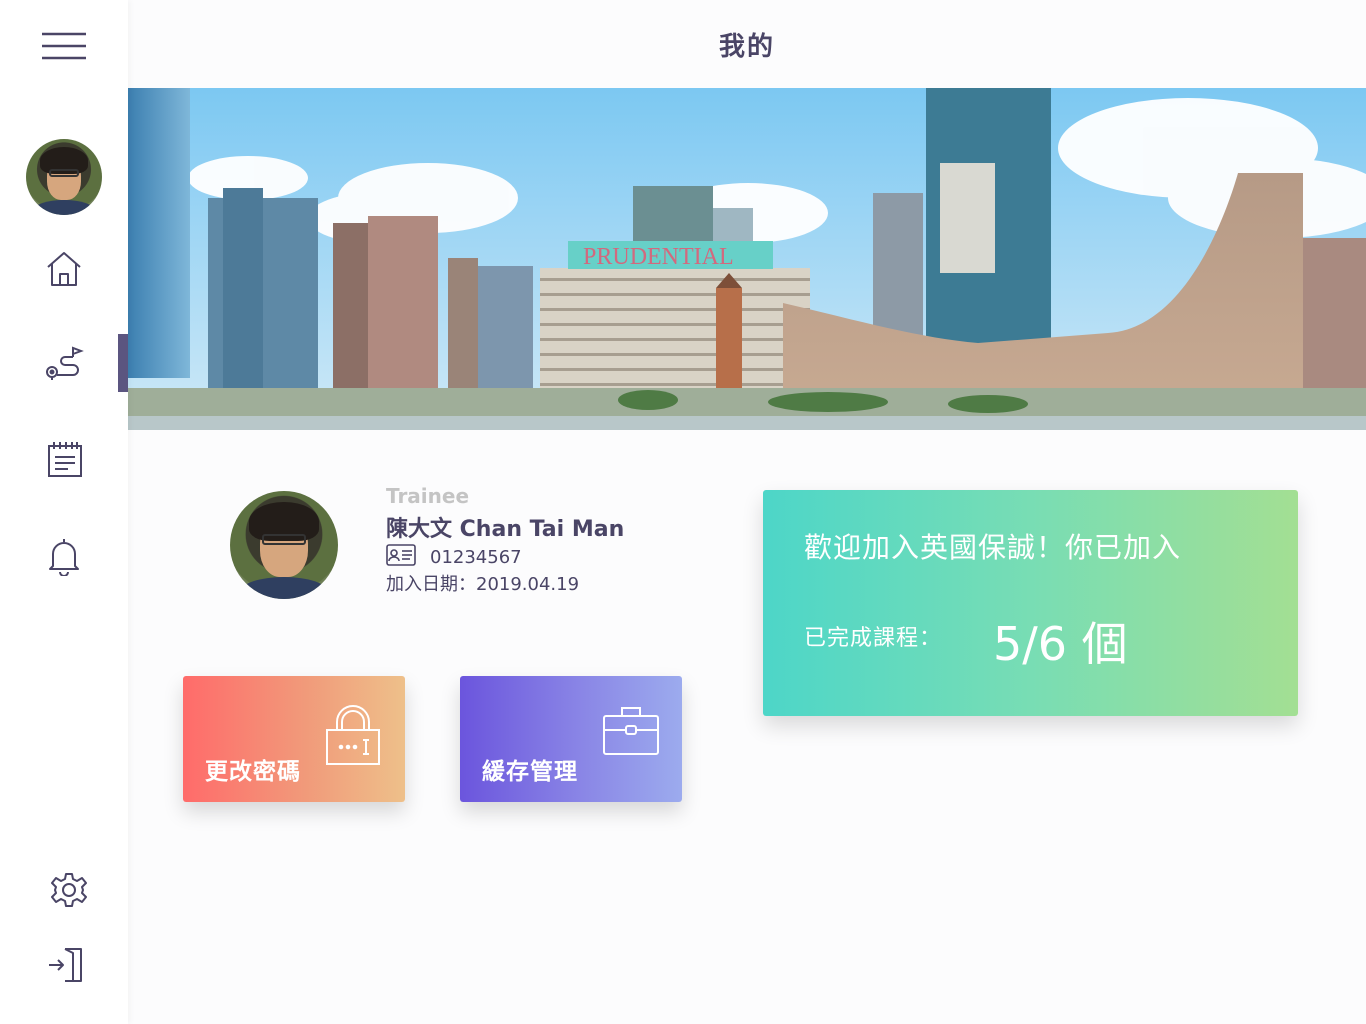 The height and width of the screenshot is (1024, 1366). I want to click on briefcase-icon, so click(631, 733).